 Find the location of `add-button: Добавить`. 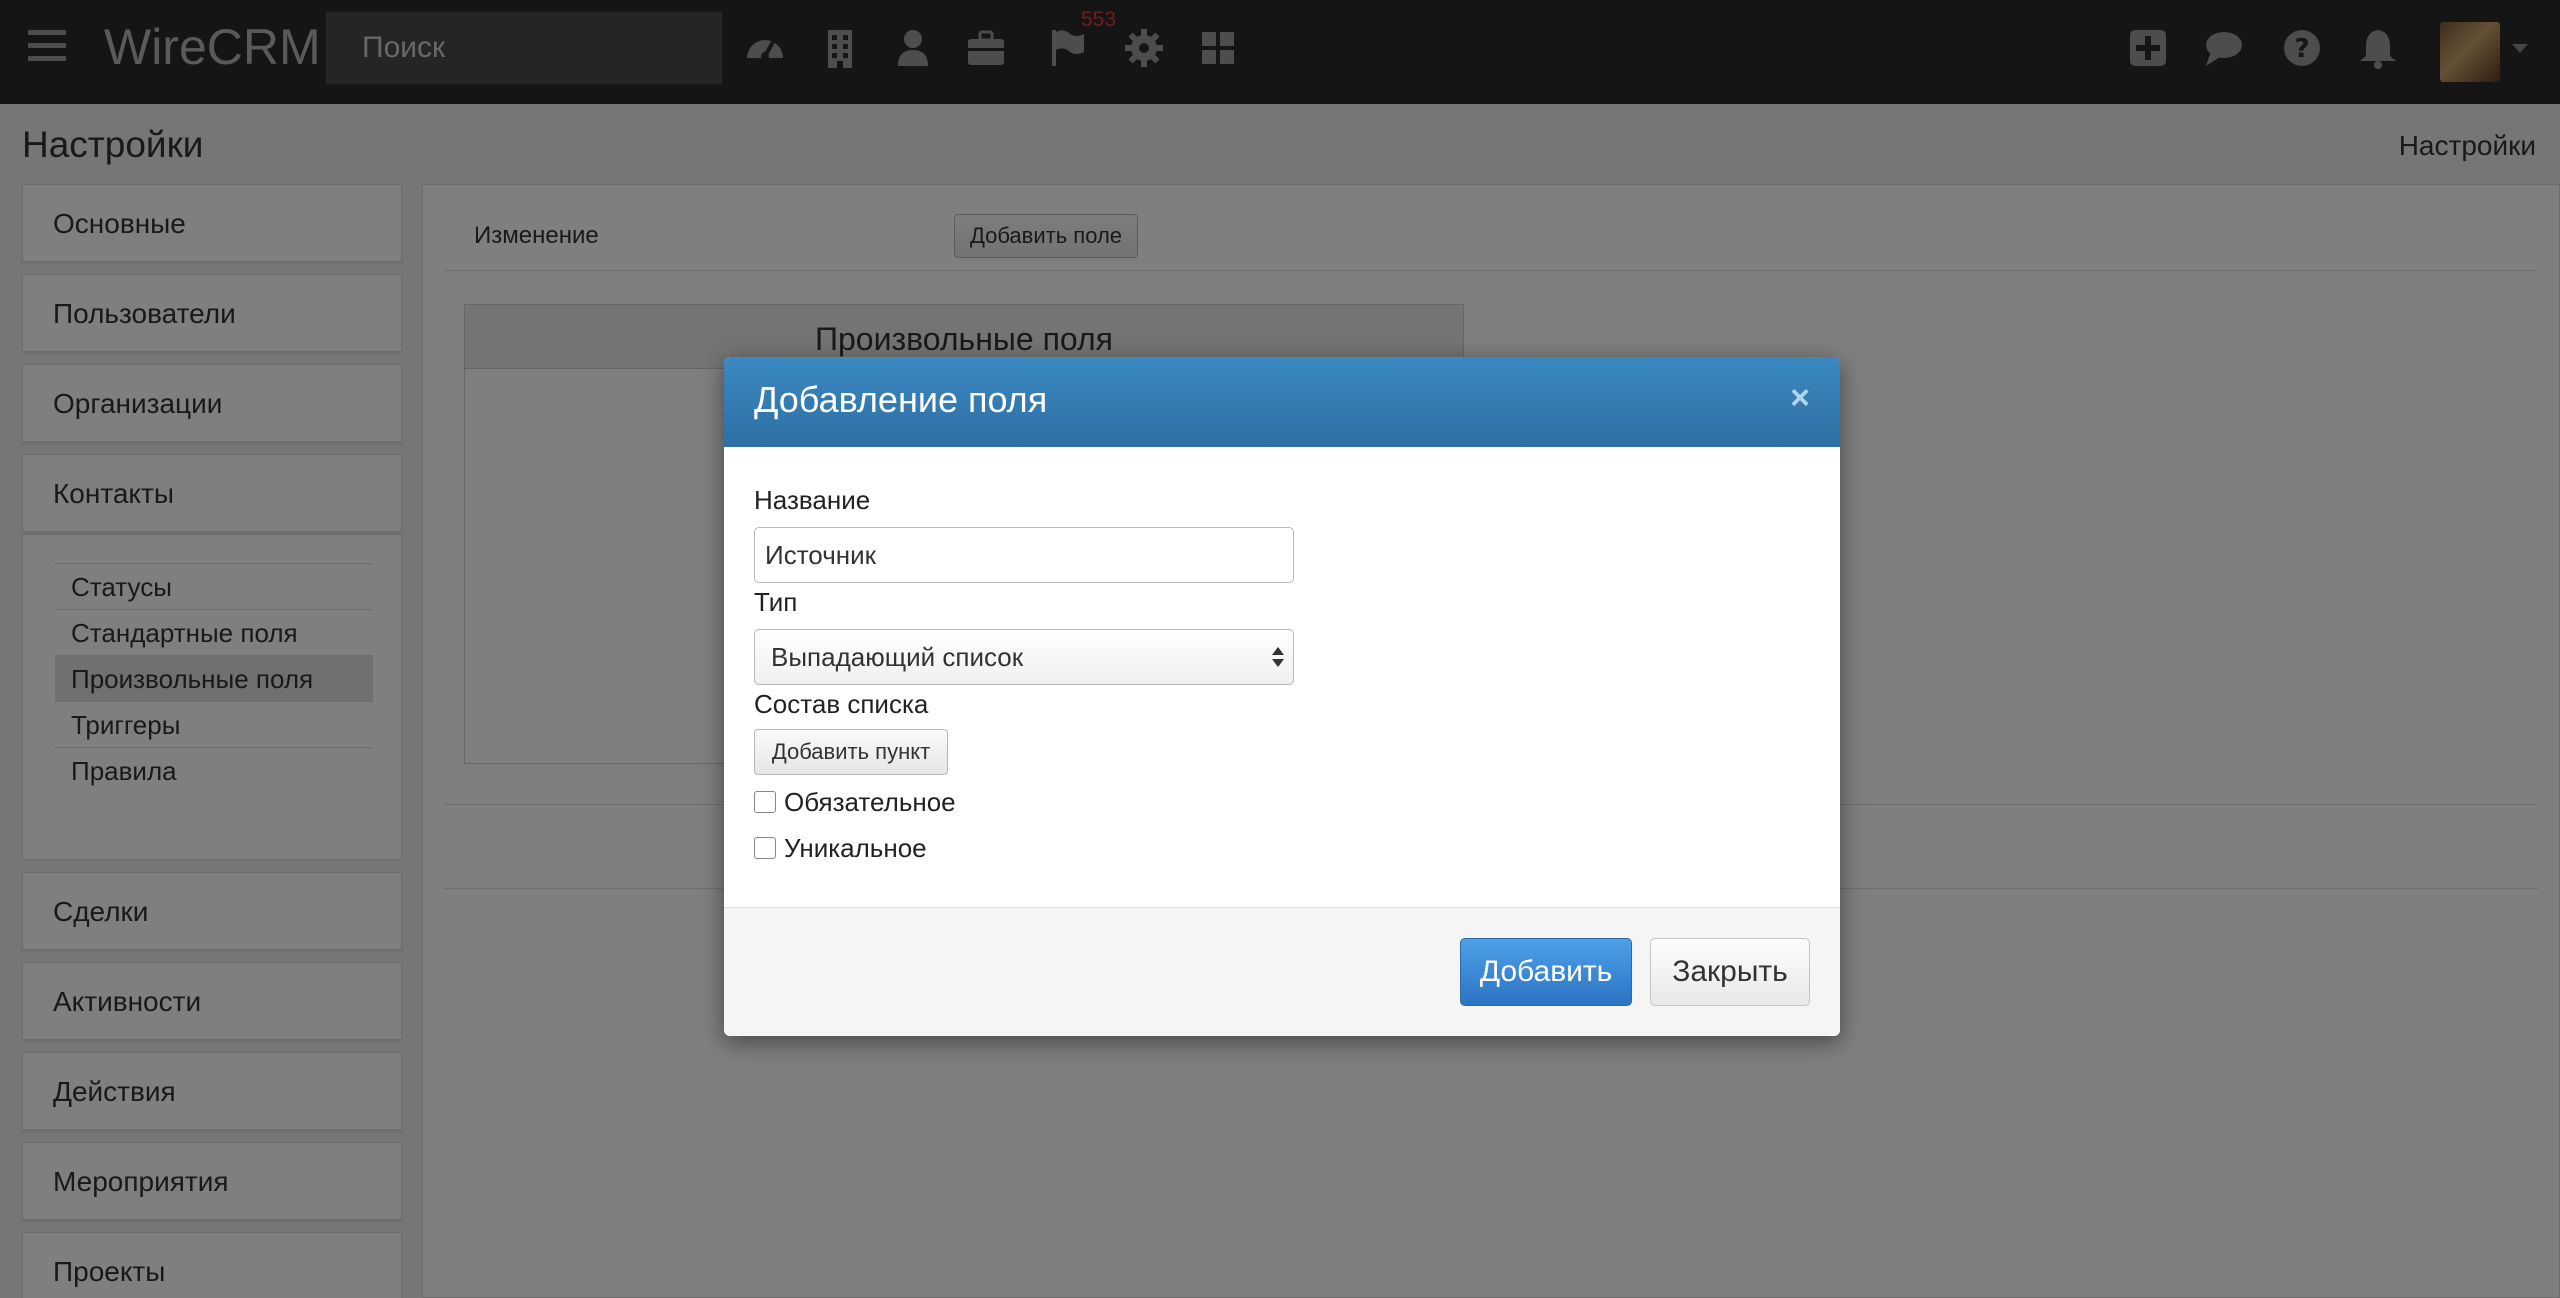

add-button: Добавить is located at coordinates (1546, 972).